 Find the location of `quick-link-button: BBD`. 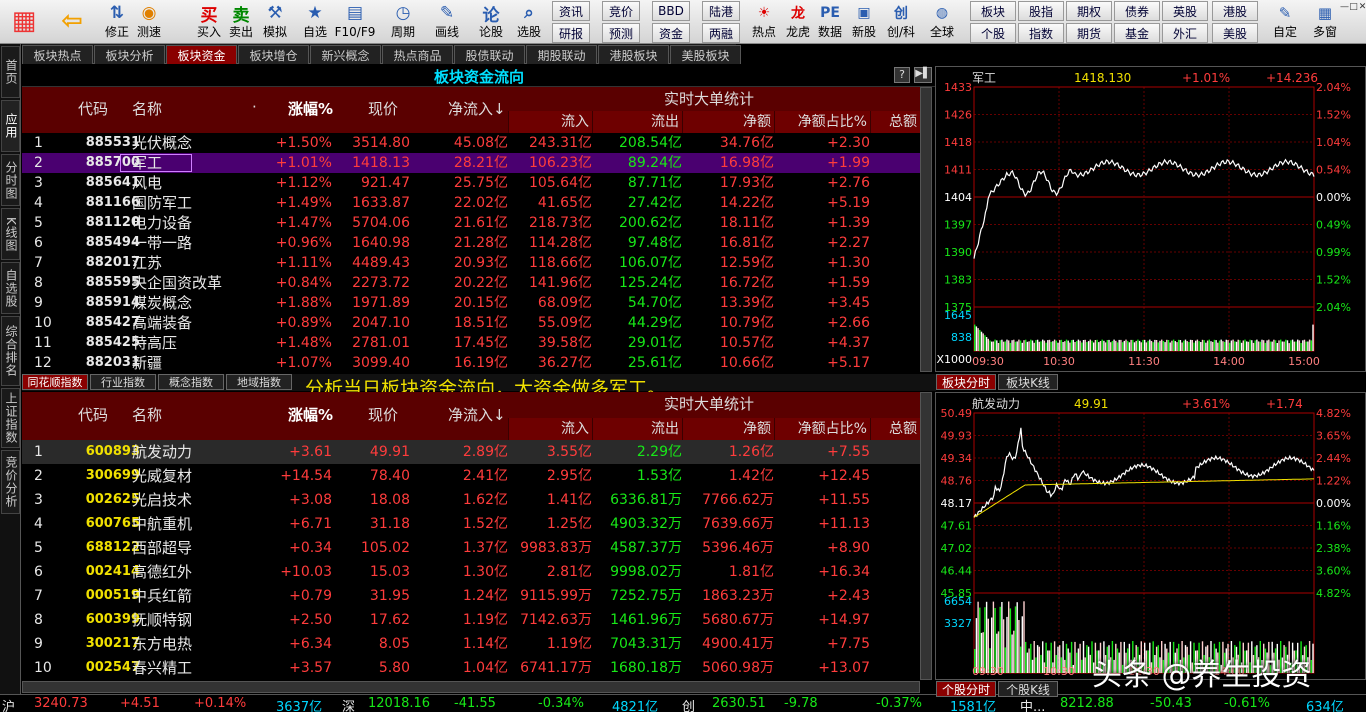

quick-link-button: BBD is located at coordinates (671, 11).